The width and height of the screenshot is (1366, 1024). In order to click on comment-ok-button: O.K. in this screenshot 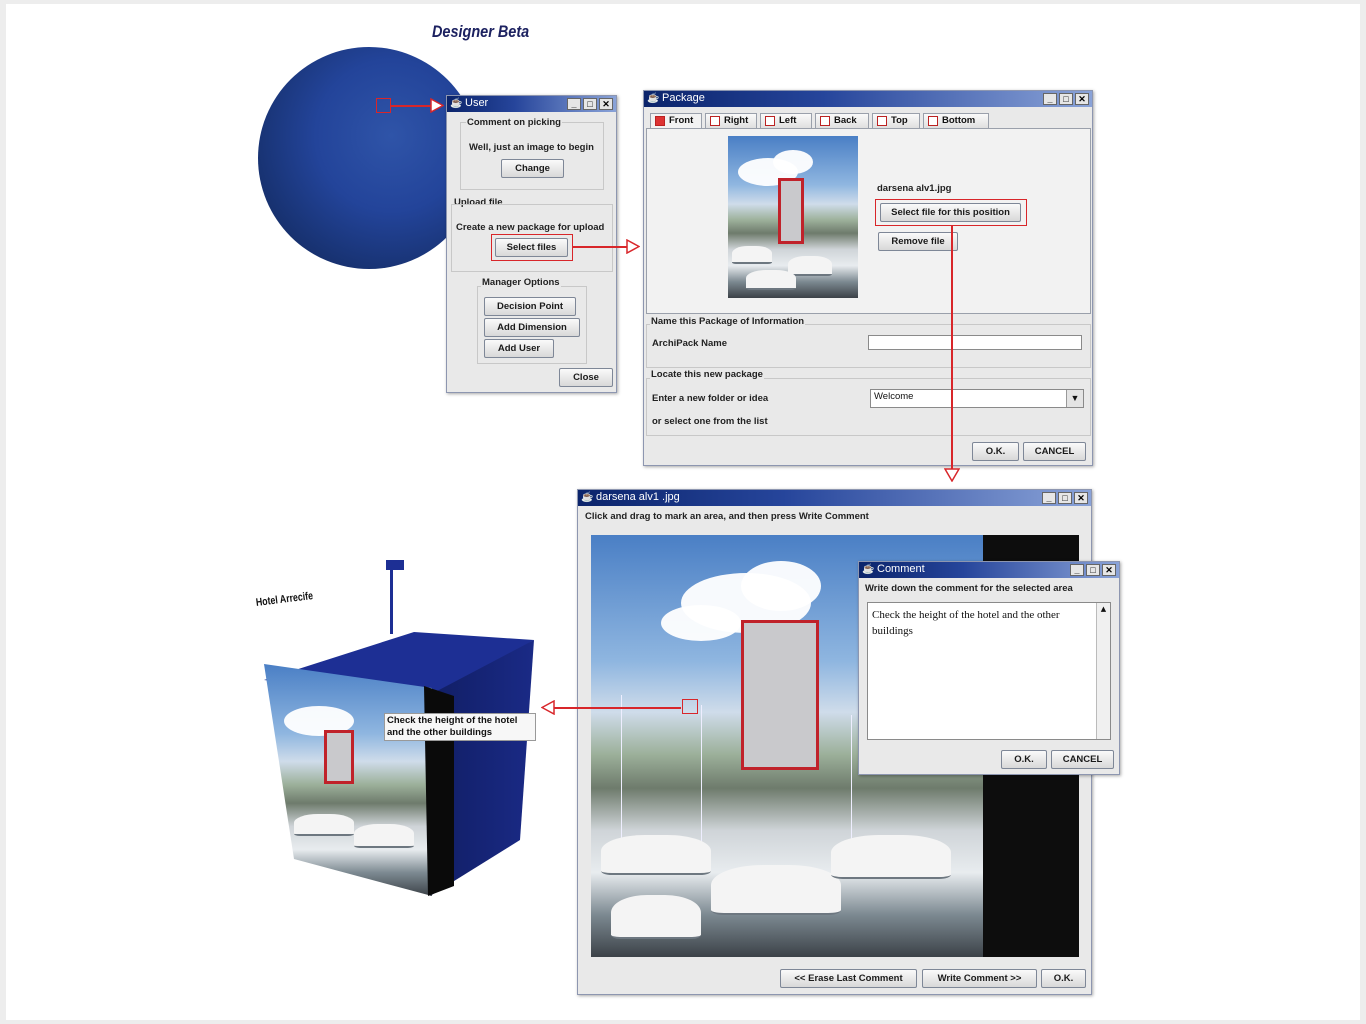, I will do `click(1024, 759)`.